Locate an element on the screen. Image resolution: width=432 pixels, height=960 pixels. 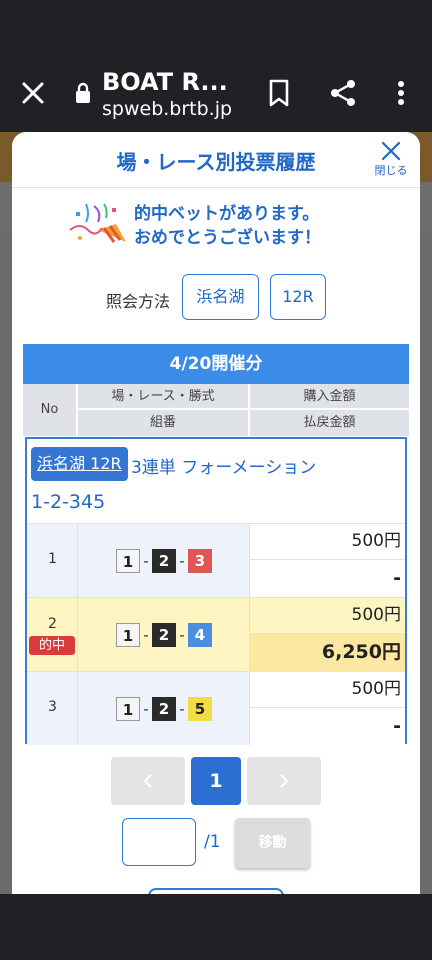
header-combo: 組番 is located at coordinates (163, 423).